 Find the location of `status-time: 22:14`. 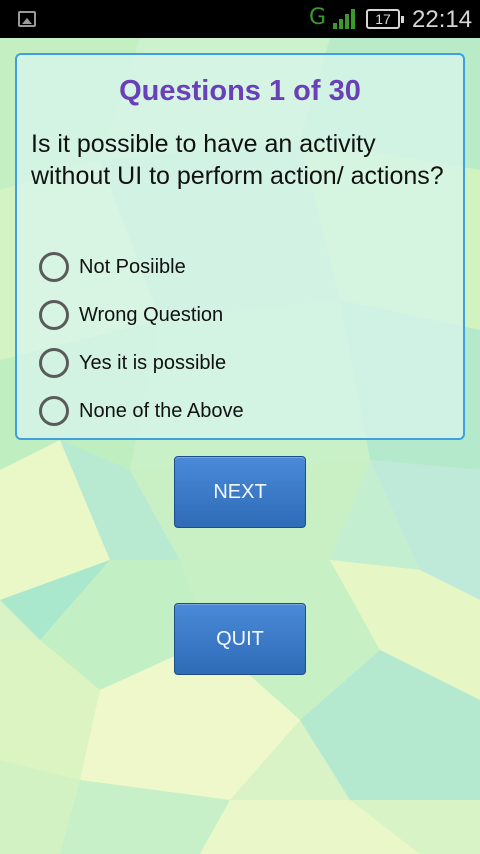

status-time: 22:14 is located at coordinates (442, 19).